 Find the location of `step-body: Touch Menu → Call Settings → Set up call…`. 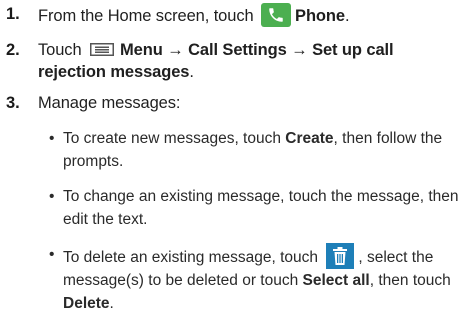

step-body: Touch Menu → Call Settings → Set up call… is located at coordinates (251, 61).